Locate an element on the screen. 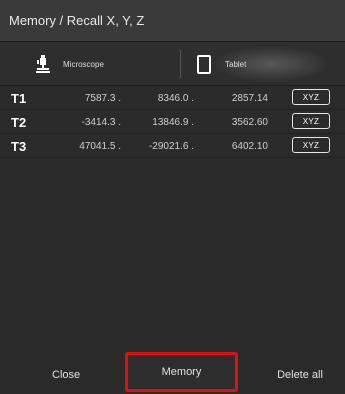  microscope-icon is located at coordinates (43, 64).